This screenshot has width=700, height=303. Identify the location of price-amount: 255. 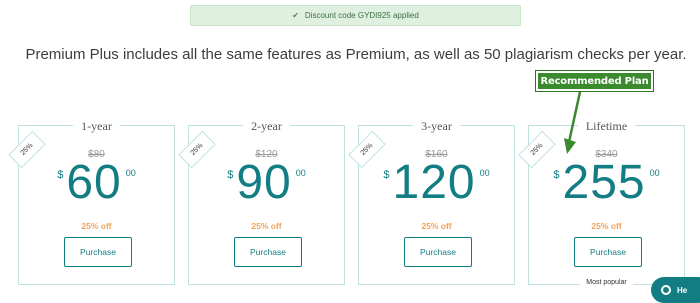
(604, 182).